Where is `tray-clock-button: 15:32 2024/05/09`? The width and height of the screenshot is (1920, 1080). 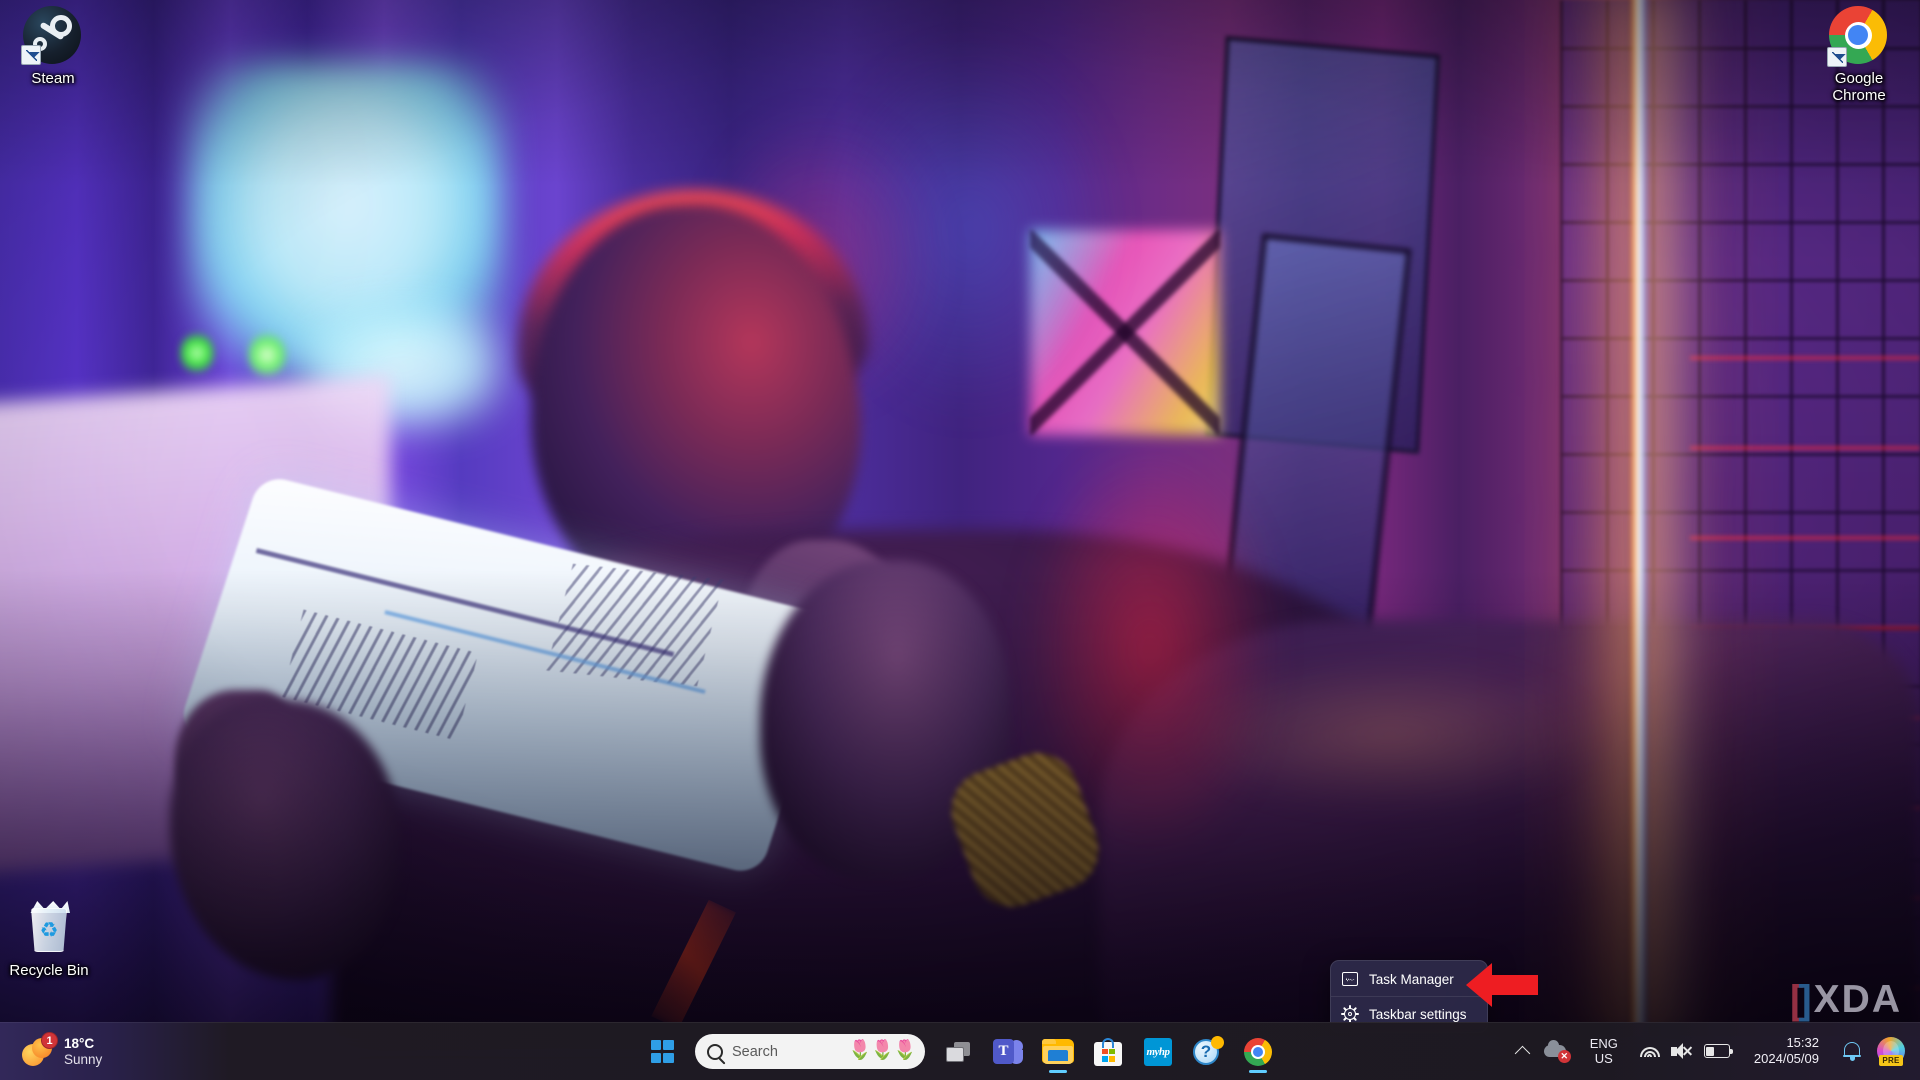
tray-clock-button: 15:32 2024/05/09 is located at coordinates (1786, 1051).